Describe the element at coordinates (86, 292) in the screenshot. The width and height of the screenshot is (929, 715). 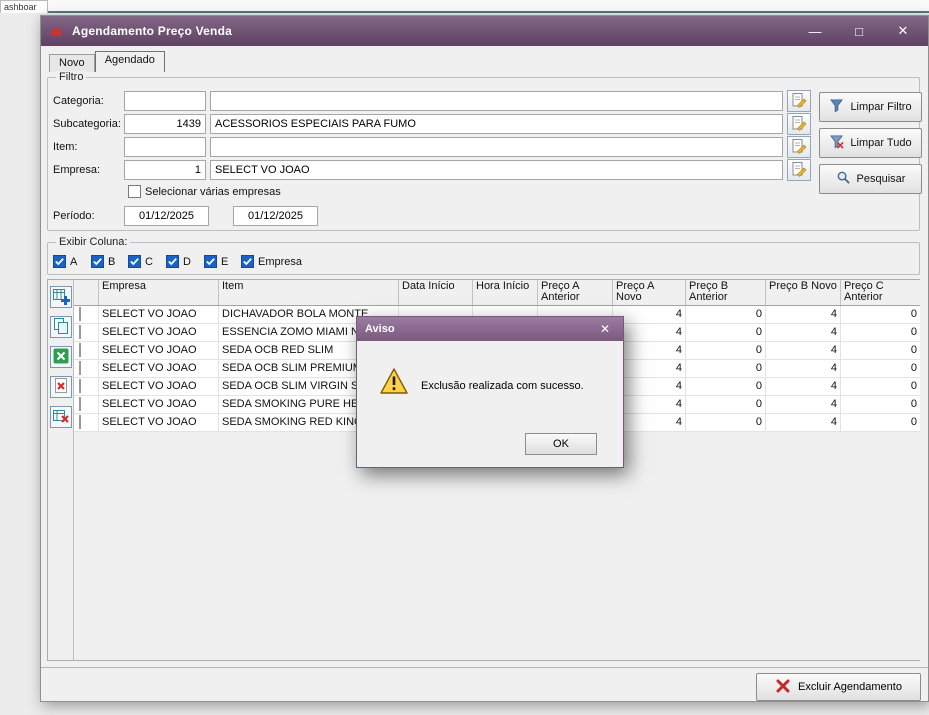
I see `grid-header-select` at that location.